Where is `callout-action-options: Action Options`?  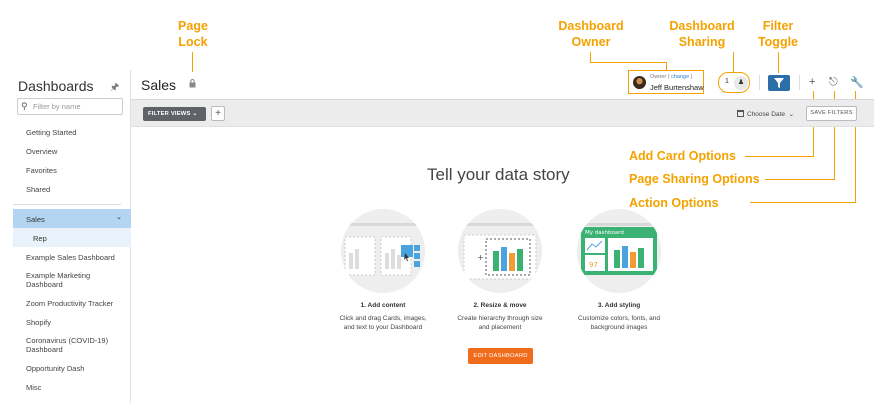 callout-action-options: Action Options is located at coordinates (674, 203).